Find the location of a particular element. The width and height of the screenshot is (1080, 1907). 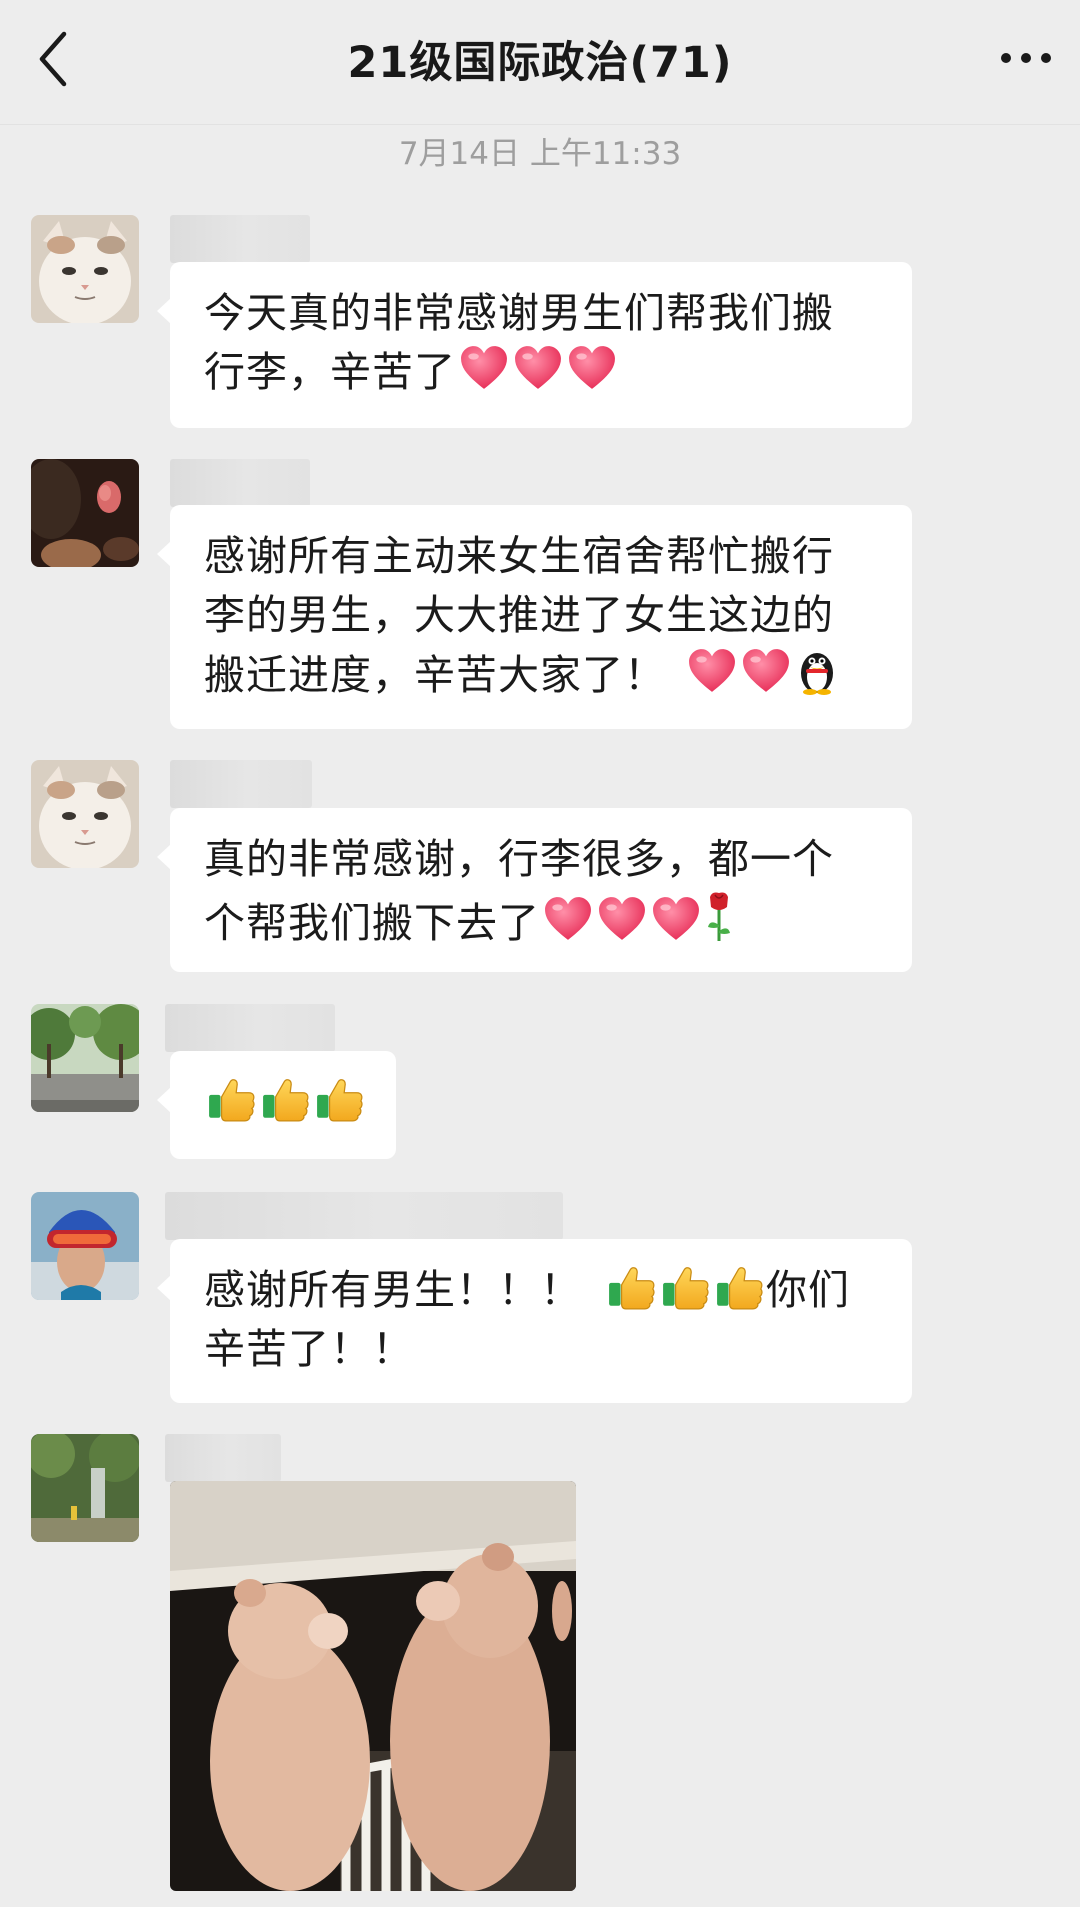

chat-title: 21级国际政治(71) is located at coordinates (540, 63).